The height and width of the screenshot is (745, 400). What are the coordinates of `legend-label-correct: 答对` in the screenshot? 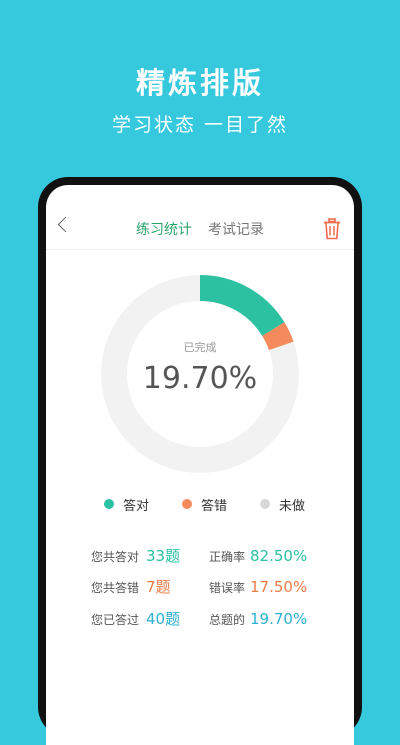 It's located at (136, 506).